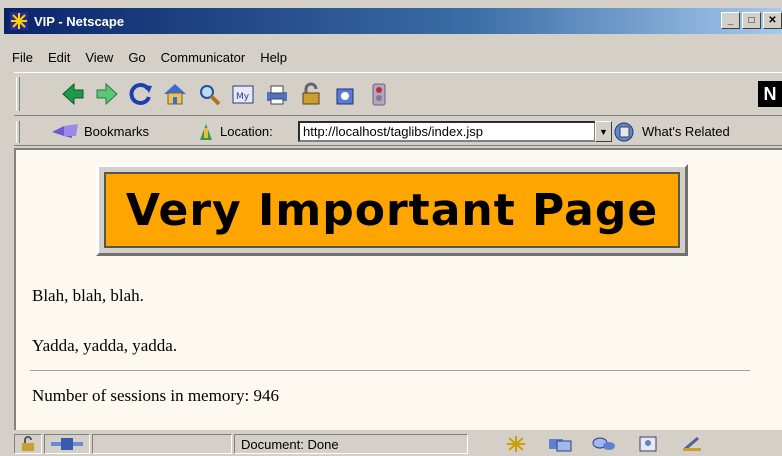 The height and width of the screenshot is (456, 782). Describe the element at coordinates (379, 94) in the screenshot. I see `stop-icon` at that location.